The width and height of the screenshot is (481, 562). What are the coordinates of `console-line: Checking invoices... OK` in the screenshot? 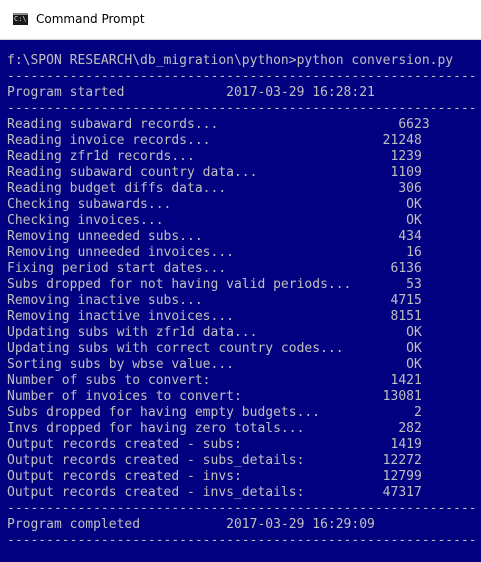 It's located at (214, 220).